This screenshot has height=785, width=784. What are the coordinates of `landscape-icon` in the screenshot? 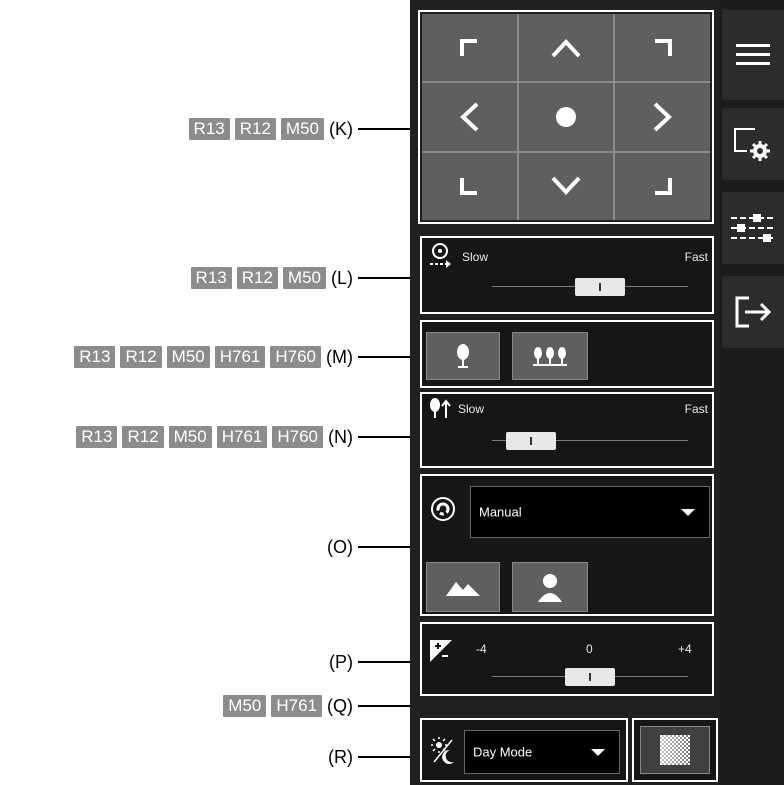 It's located at (463, 589).